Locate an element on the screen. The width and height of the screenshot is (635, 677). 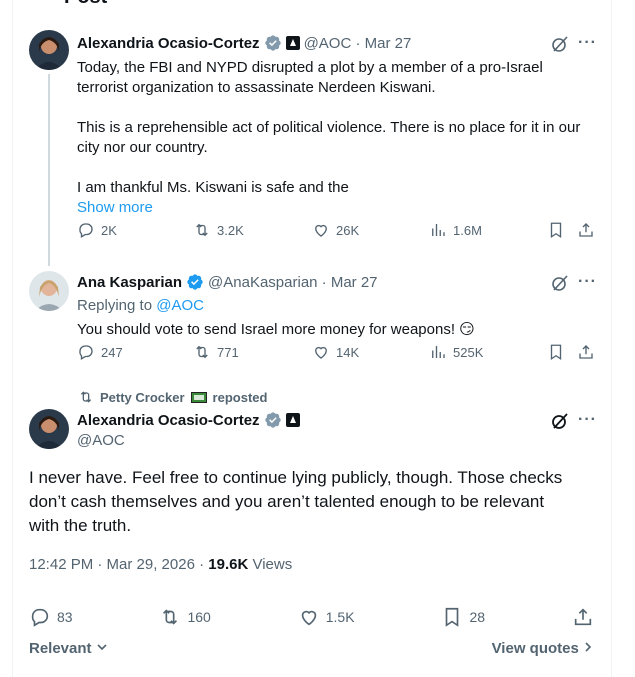
bookmark-count: 28 is located at coordinates (477, 617).